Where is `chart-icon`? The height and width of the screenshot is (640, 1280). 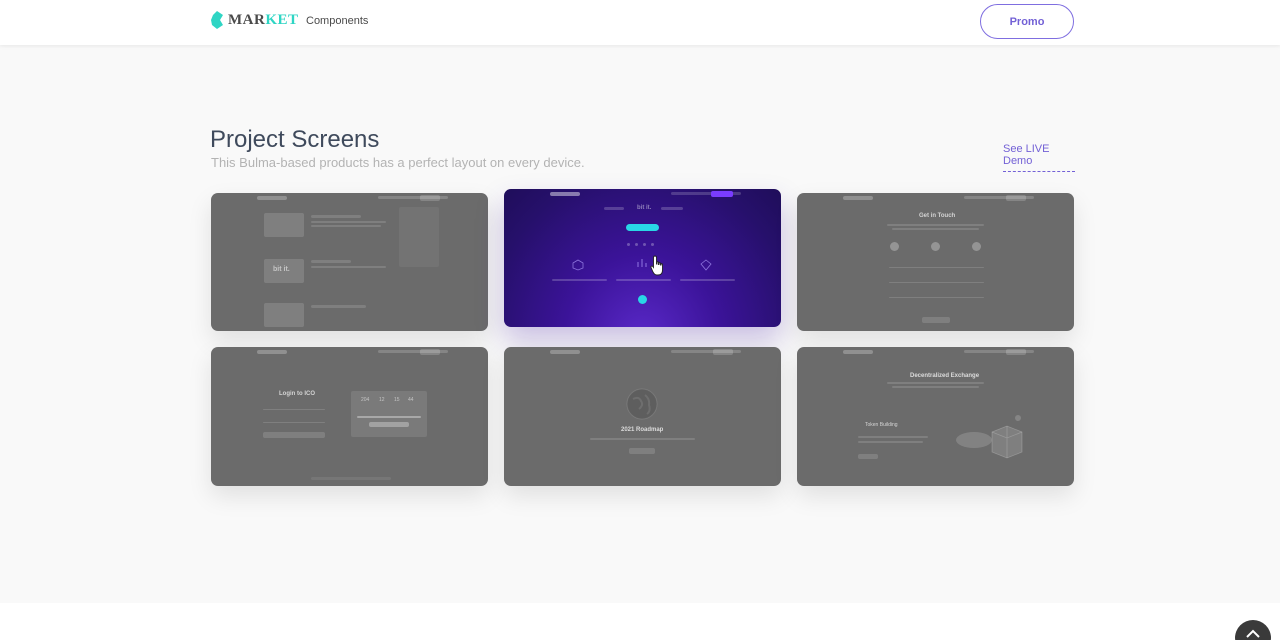
chart-icon is located at coordinates (642, 263).